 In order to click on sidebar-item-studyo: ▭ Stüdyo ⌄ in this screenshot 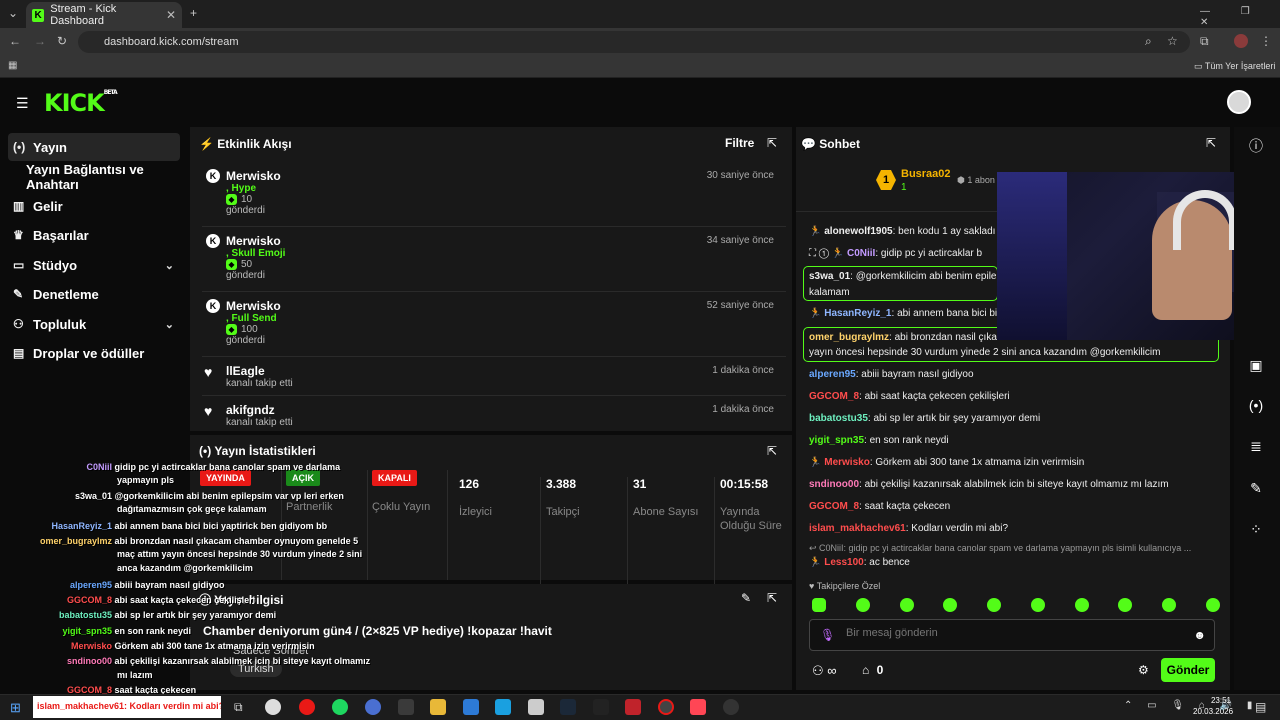, I will do `click(94, 265)`.